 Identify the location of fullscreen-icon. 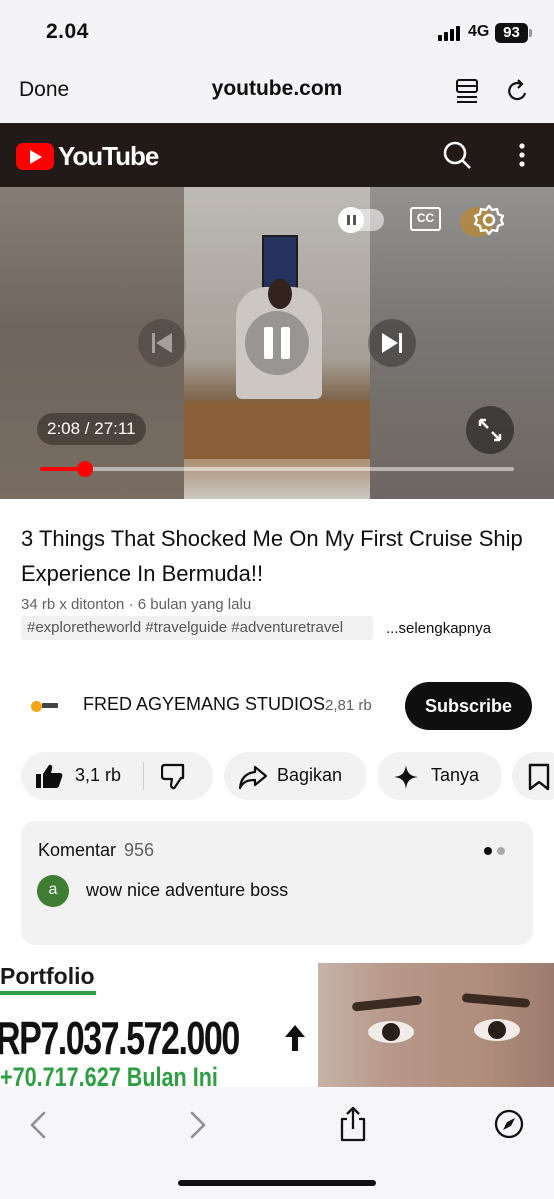
(490, 430).